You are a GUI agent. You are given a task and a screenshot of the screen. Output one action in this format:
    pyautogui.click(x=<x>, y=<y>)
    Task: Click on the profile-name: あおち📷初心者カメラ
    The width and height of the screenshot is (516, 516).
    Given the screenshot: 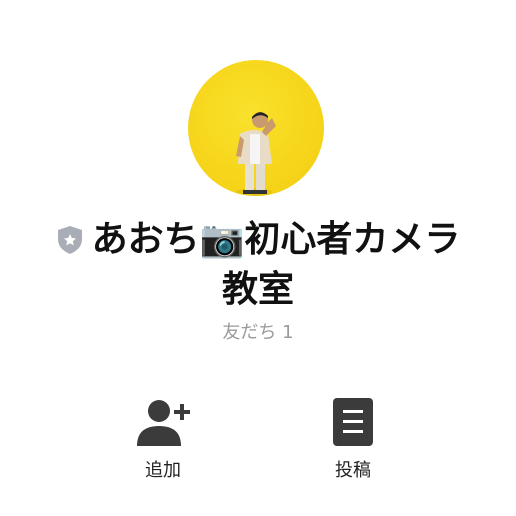 What is the action you would take?
    pyautogui.click(x=258, y=240)
    